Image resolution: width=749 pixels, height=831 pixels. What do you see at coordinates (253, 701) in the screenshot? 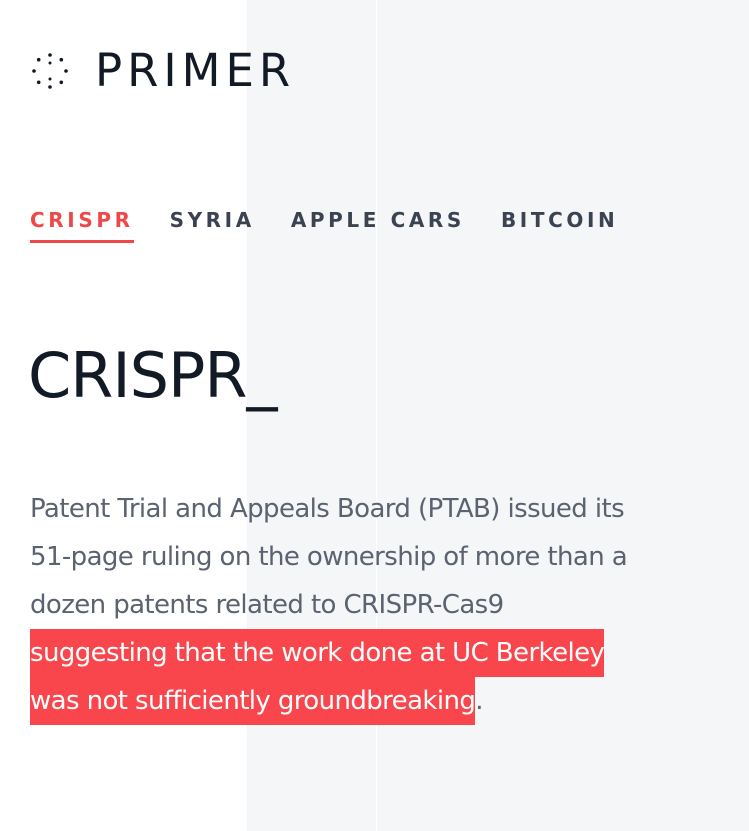
I see `highlighted-text: was not sufficiently groundbreaking` at bounding box center [253, 701].